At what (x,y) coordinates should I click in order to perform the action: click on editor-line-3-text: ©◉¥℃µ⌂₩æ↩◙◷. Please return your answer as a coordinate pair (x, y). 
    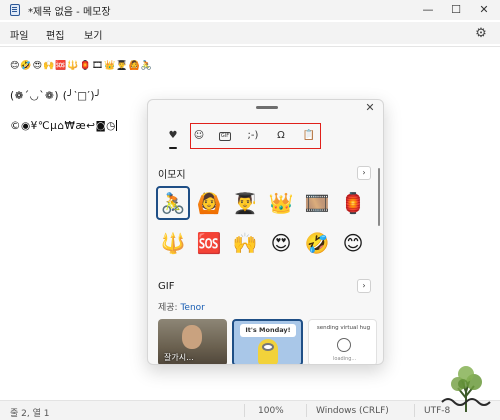
    Looking at the image, I should click on (63, 126).